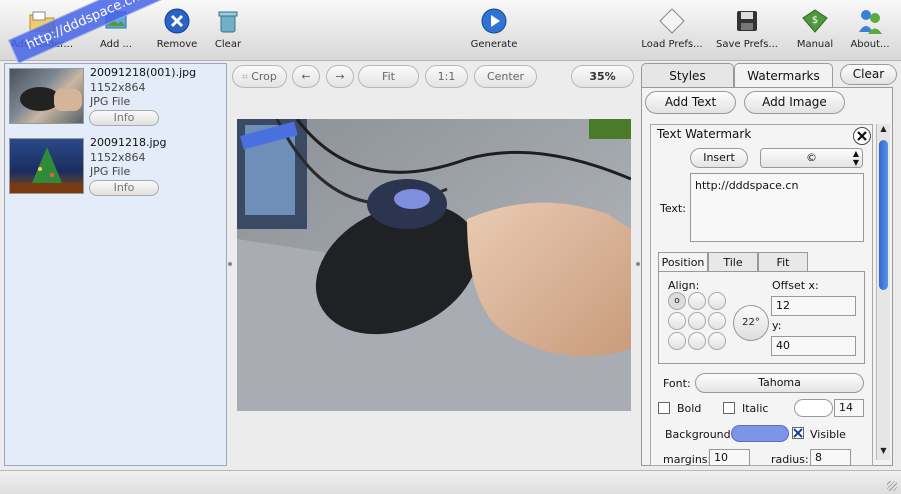 This screenshot has height=494, width=901. I want to click on offset-x-label: Offset x:, so click(795, 285).